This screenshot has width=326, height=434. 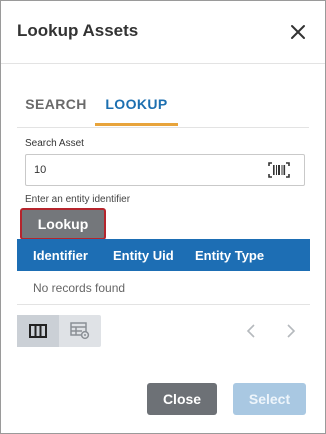 I want to click on column-header-entity-type: Entity Type, so click(x=229, y=255).